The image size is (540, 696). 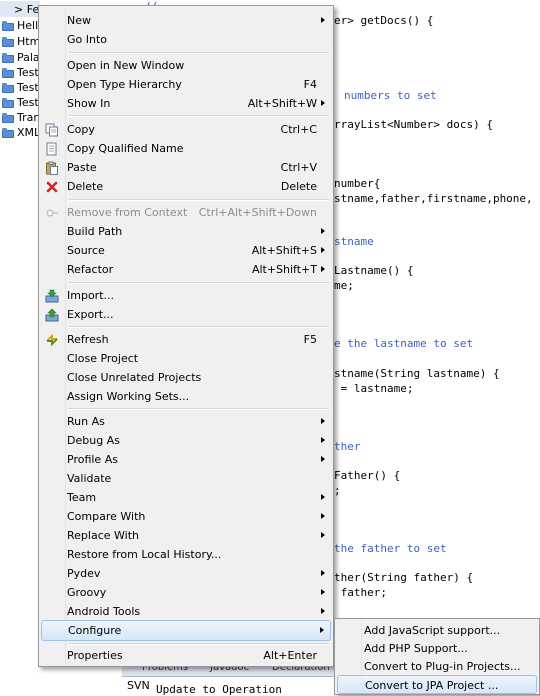 What do you see at coordinates (186, 269) in the screenshot?
I see `menu-item-refactor: Refactor Alt+Shift+T` at bounding box center [186, 269].